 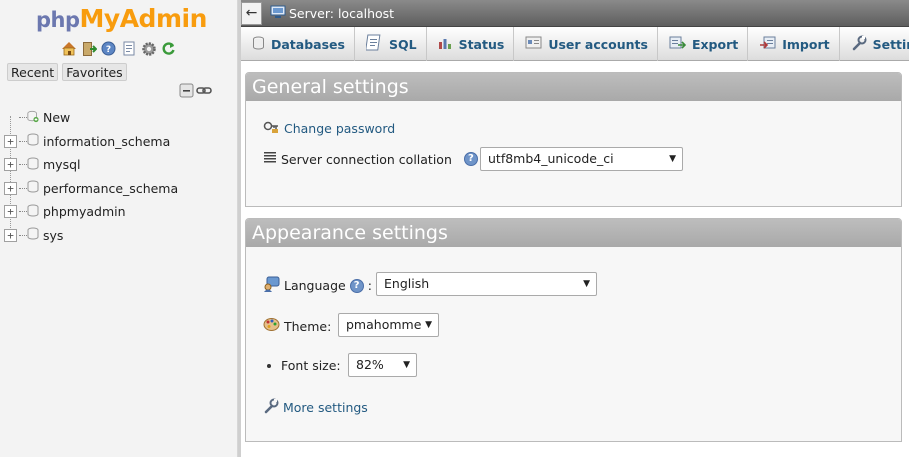 I want to click on server-label: Server: localhost, so click(x=342, y=13).